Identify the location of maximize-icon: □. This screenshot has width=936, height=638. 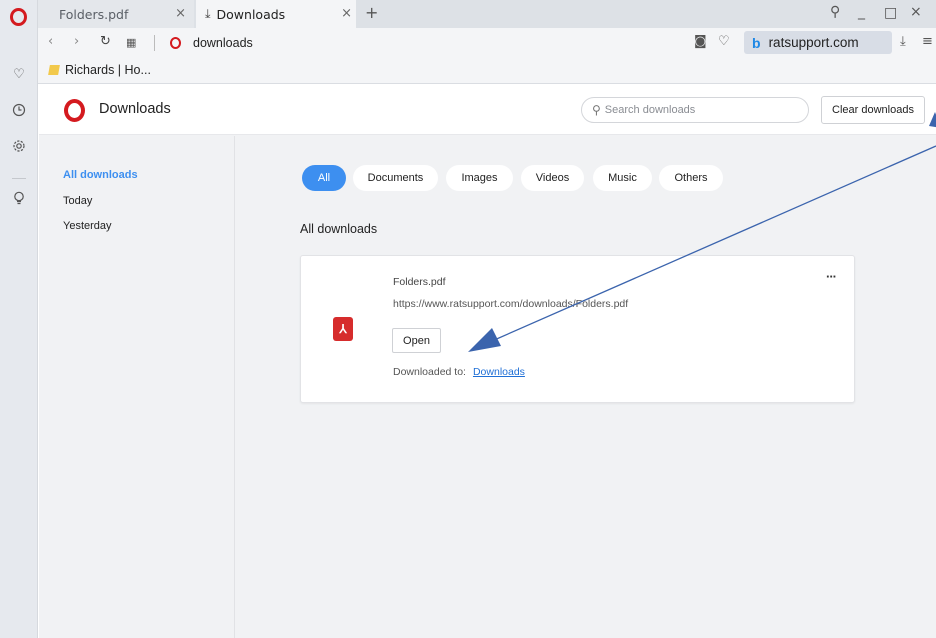
(890, 13).